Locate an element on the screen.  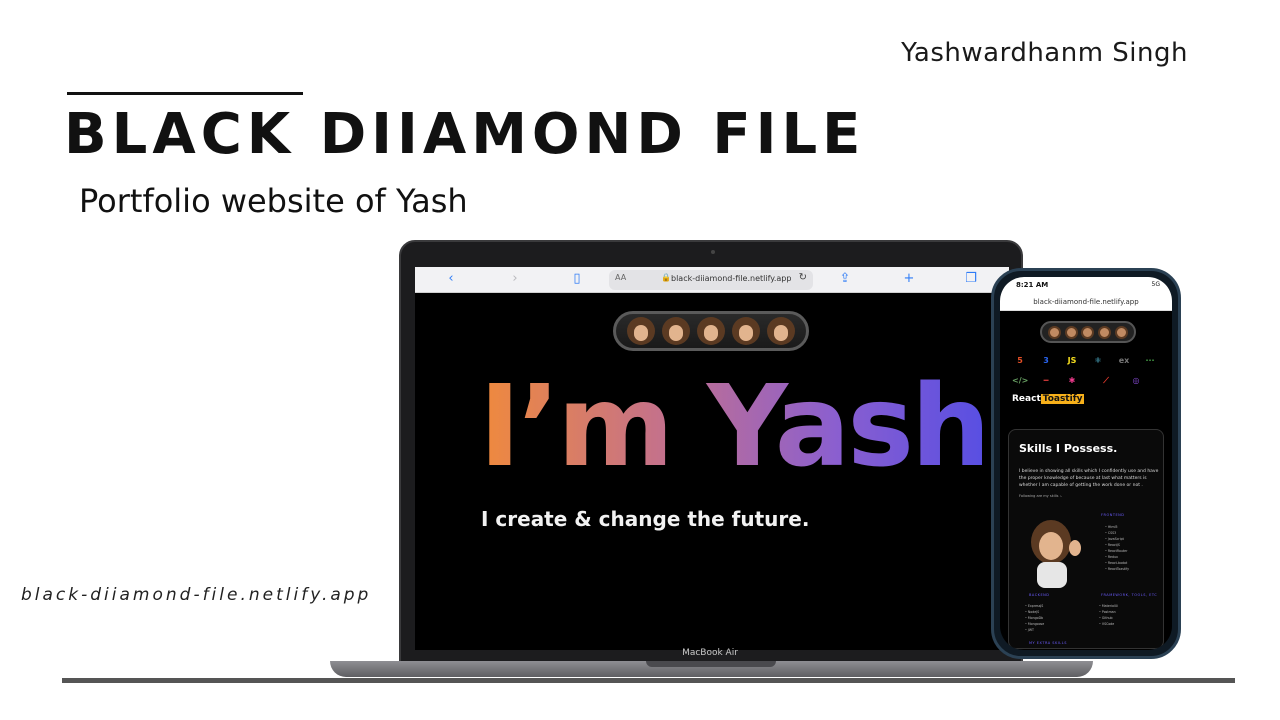
nodejs-icon: </> is located at coordinates (1020, 380).